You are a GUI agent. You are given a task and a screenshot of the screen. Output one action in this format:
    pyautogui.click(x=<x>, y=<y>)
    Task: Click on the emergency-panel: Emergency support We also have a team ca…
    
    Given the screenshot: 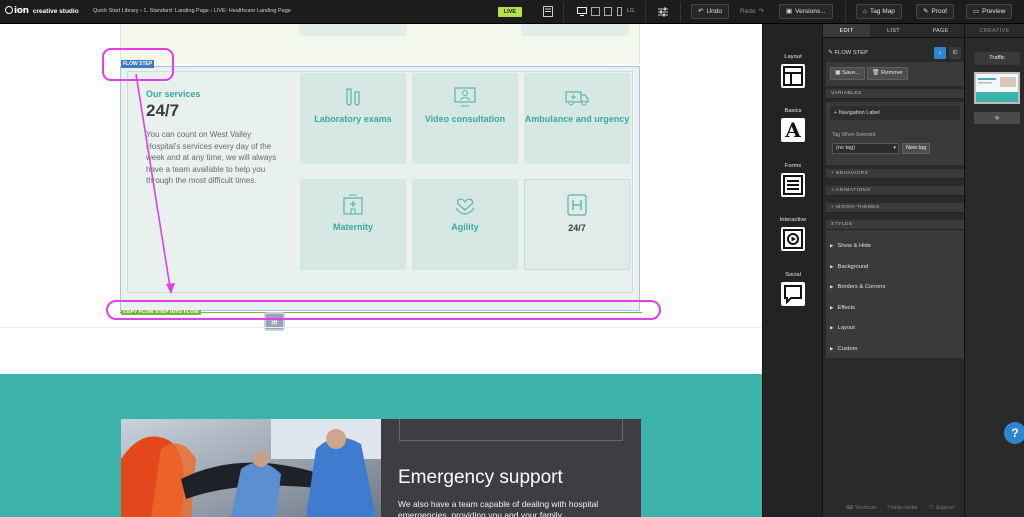 What is the action you would take?
    pyautogui.click(x=511, y=468)
    